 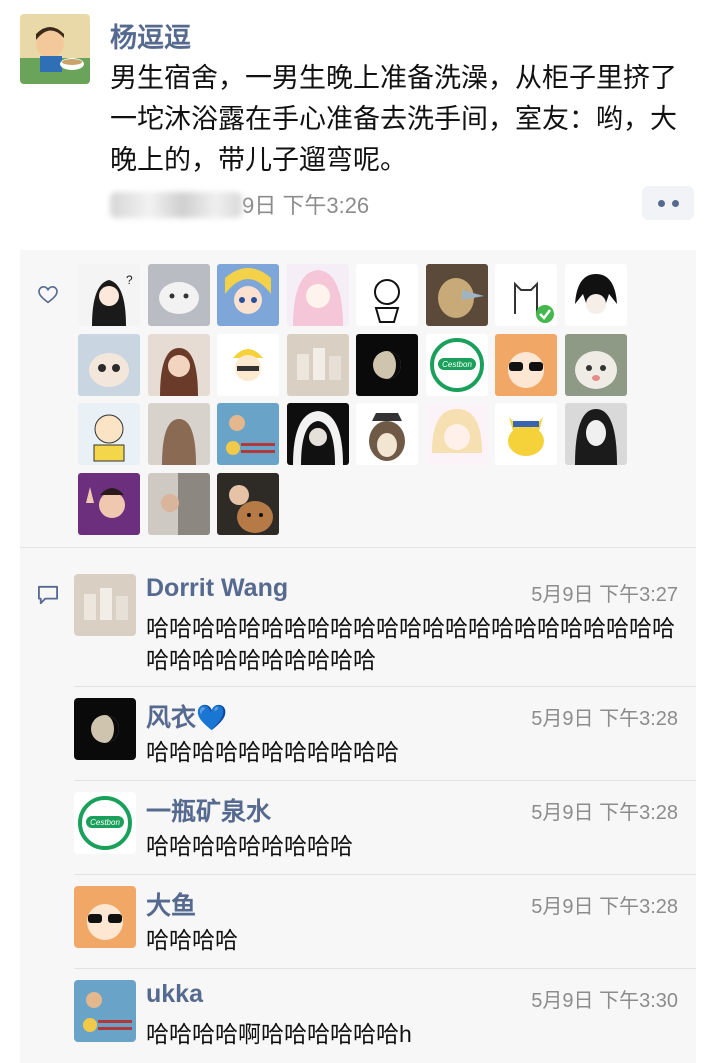 What do you see at coordinates (317, 364) in the screenshot?
I see `avatar-glass-cups` at bounding box center [317, 364].